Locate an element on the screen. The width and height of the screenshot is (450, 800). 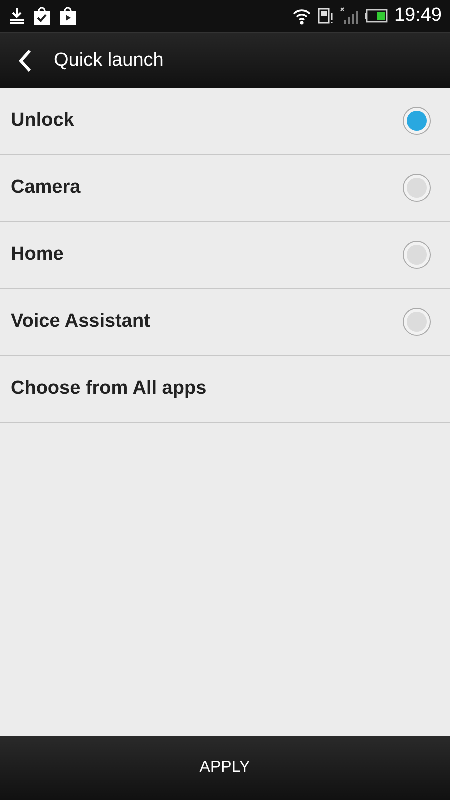
option-row: Unlock is located at coordinates (225, 121).